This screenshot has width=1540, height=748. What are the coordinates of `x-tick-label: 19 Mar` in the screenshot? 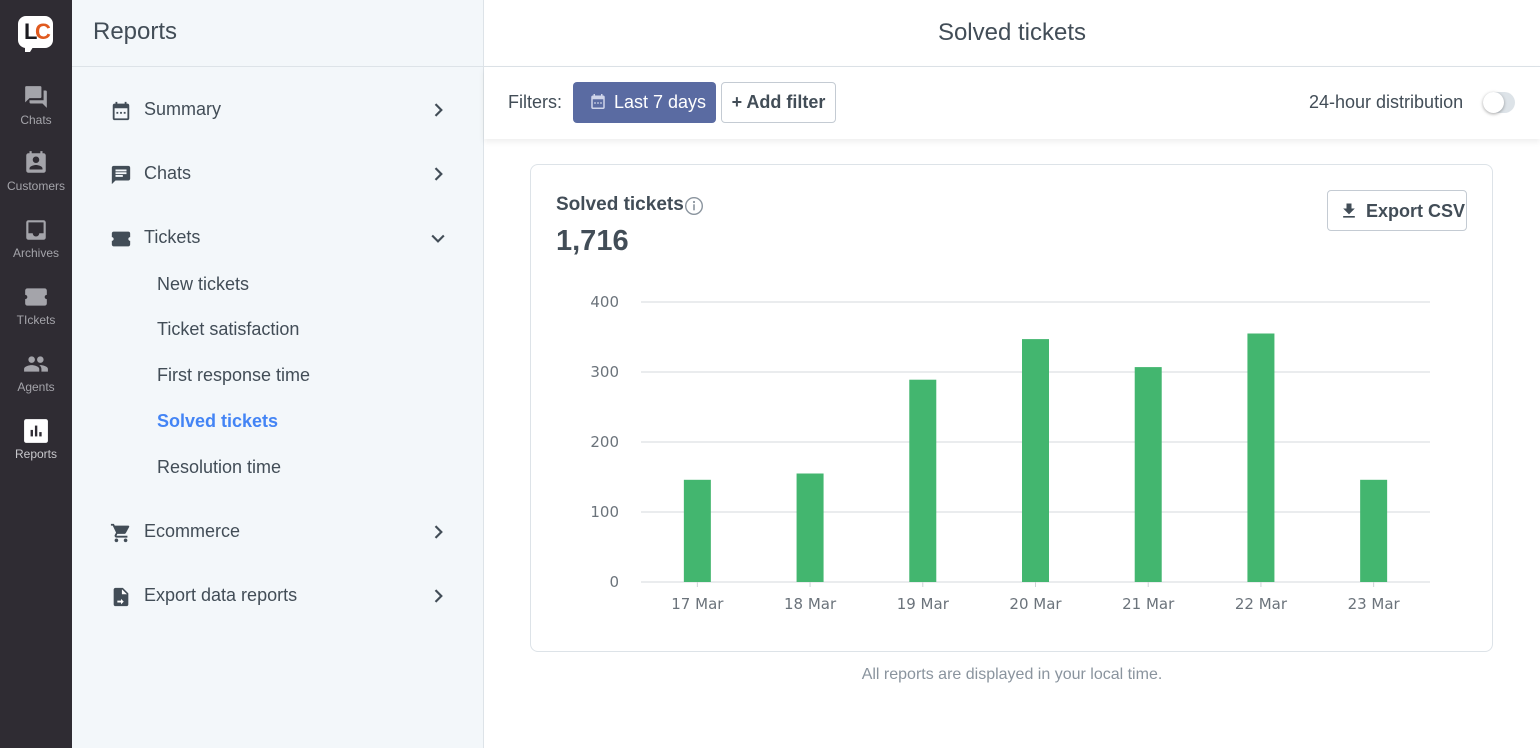 It's located at (923, 604).